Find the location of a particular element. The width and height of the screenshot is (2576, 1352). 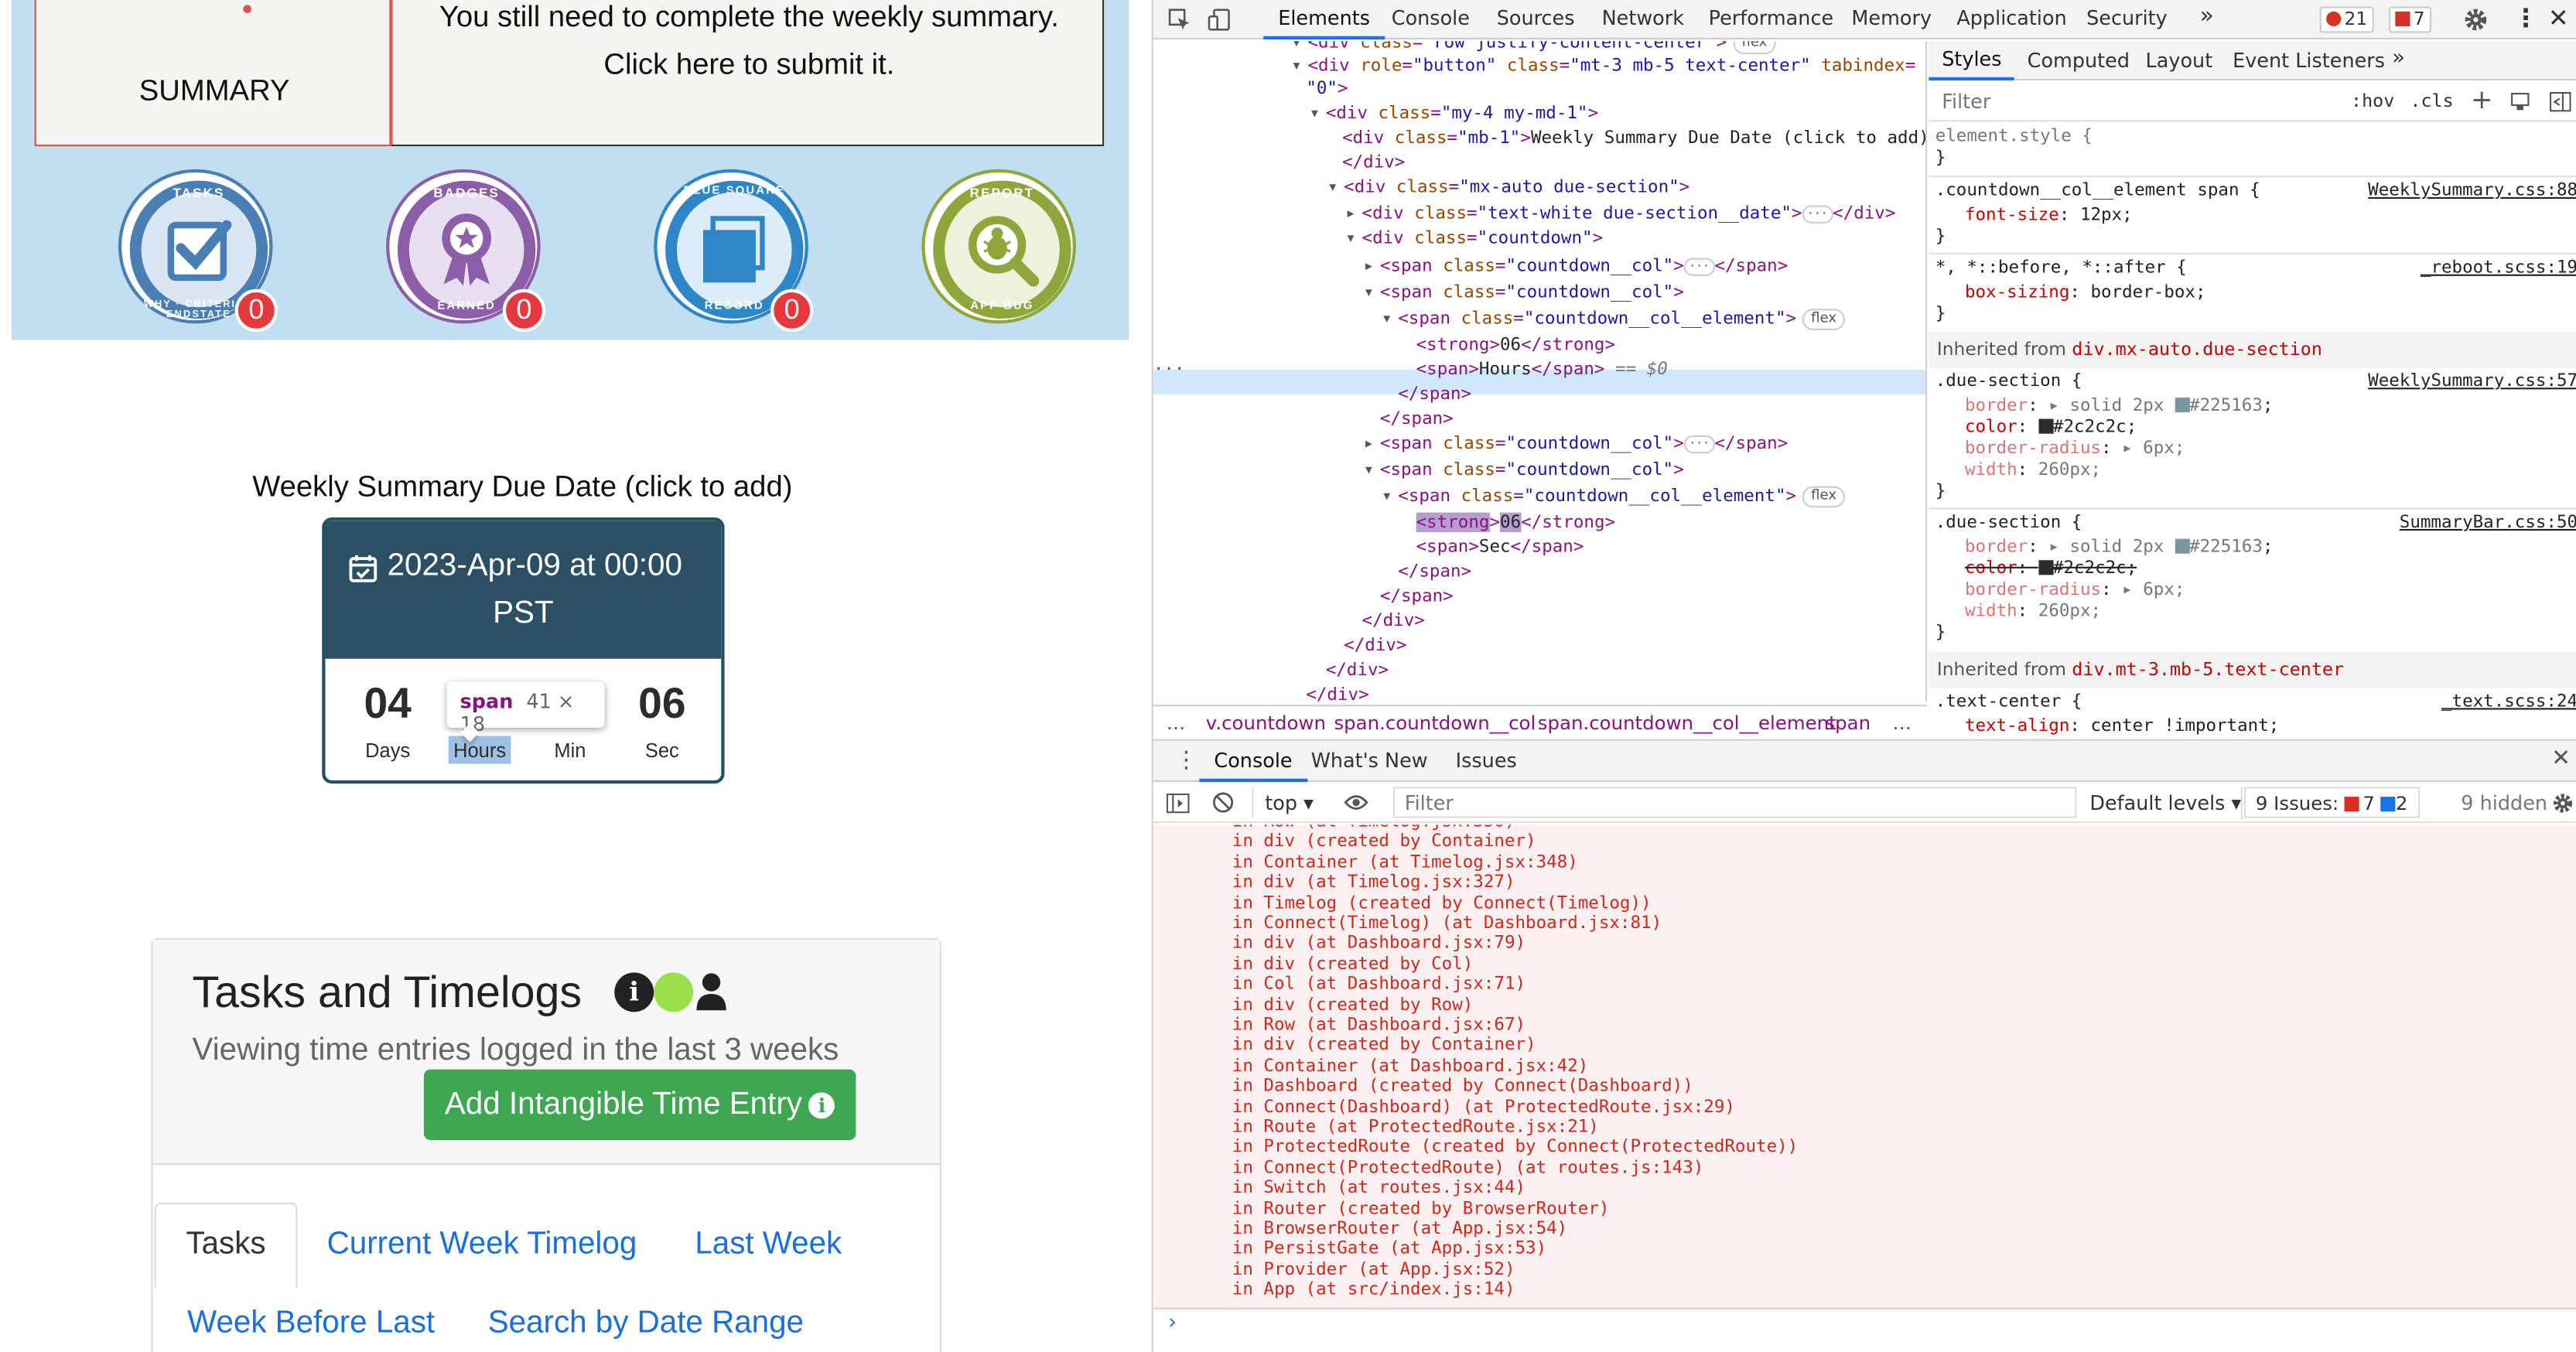

tab-issues: Issues is located at coordinates (1486, 760).